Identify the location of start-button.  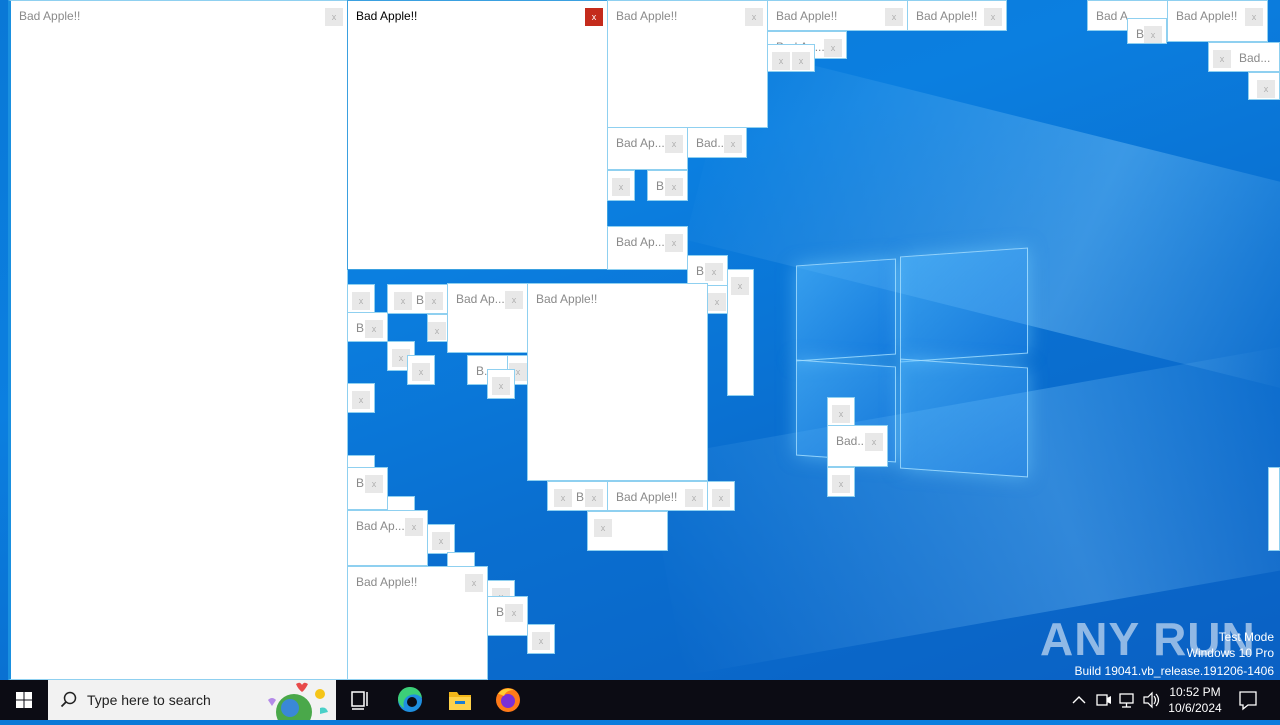
(24, 700).